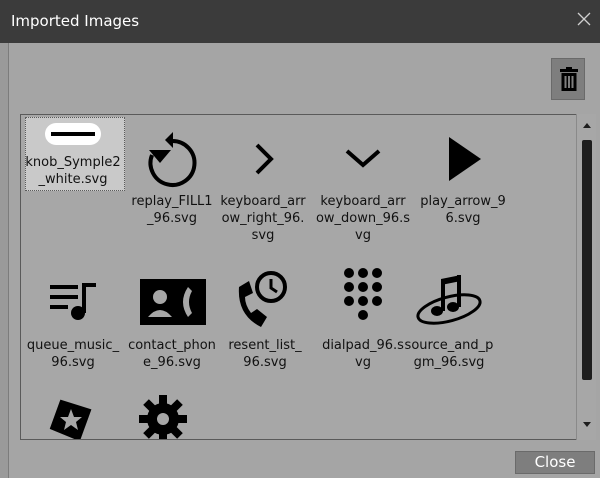  What do you see at coordinates (172, 354) in the screenshot?
I see `image-label: contact_phon e_96.svg` at bounding box center [172, 354].